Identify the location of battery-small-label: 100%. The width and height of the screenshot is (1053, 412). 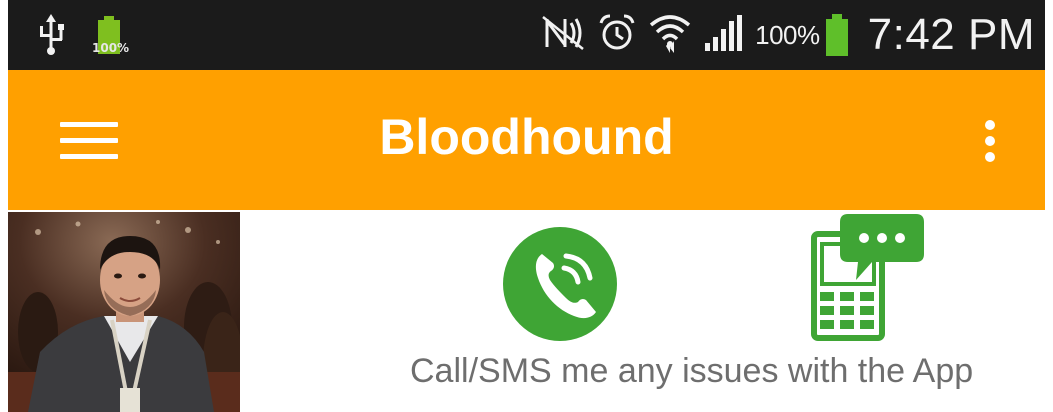
(111, 48).